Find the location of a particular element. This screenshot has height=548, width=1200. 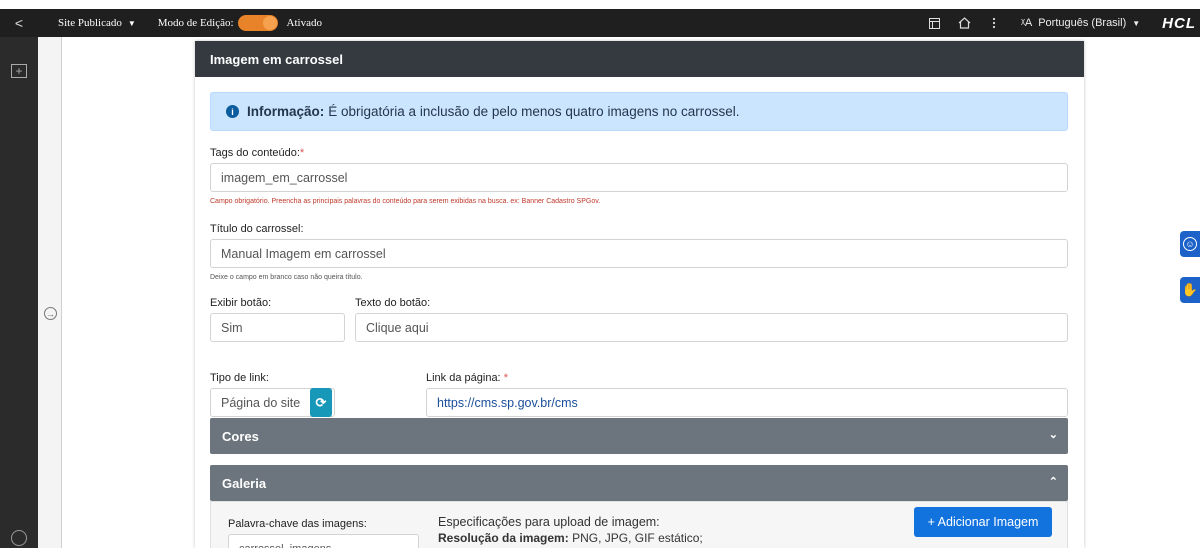

expand-arrow-icon: → is located at coordinates (50, 313).